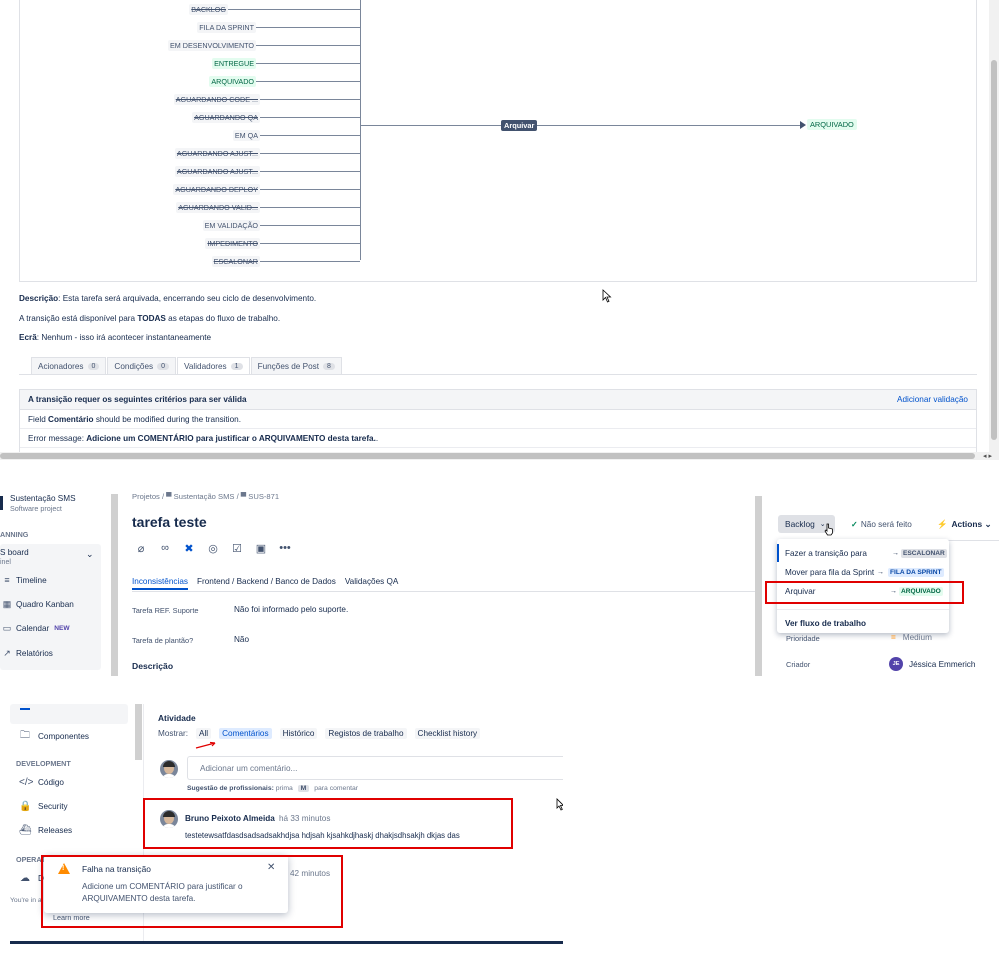 This screenshot has height=961, width=999. I want to click on status-lozenge: EM VALIDAÇÃO, so click(231, 225).